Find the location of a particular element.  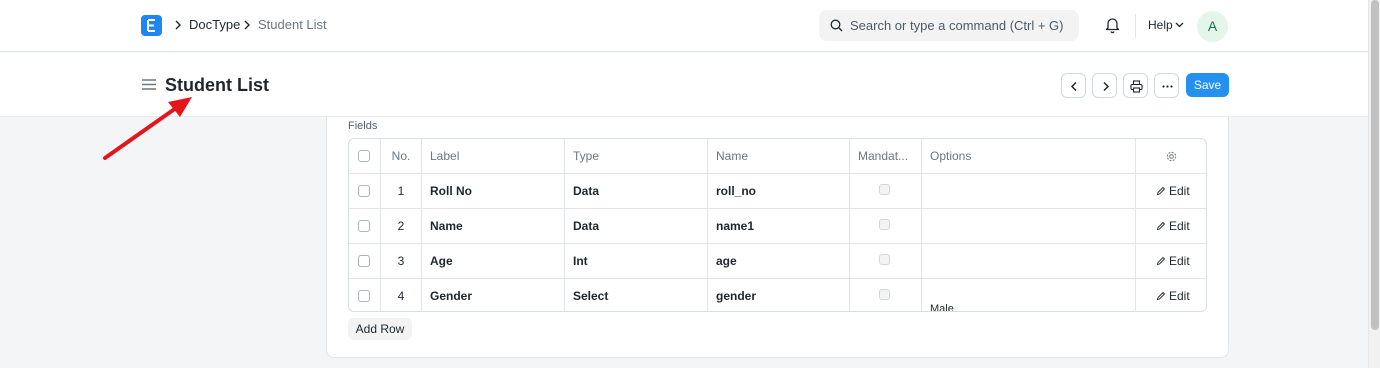

field-name-cell: age is located at coordinates (778, 261).